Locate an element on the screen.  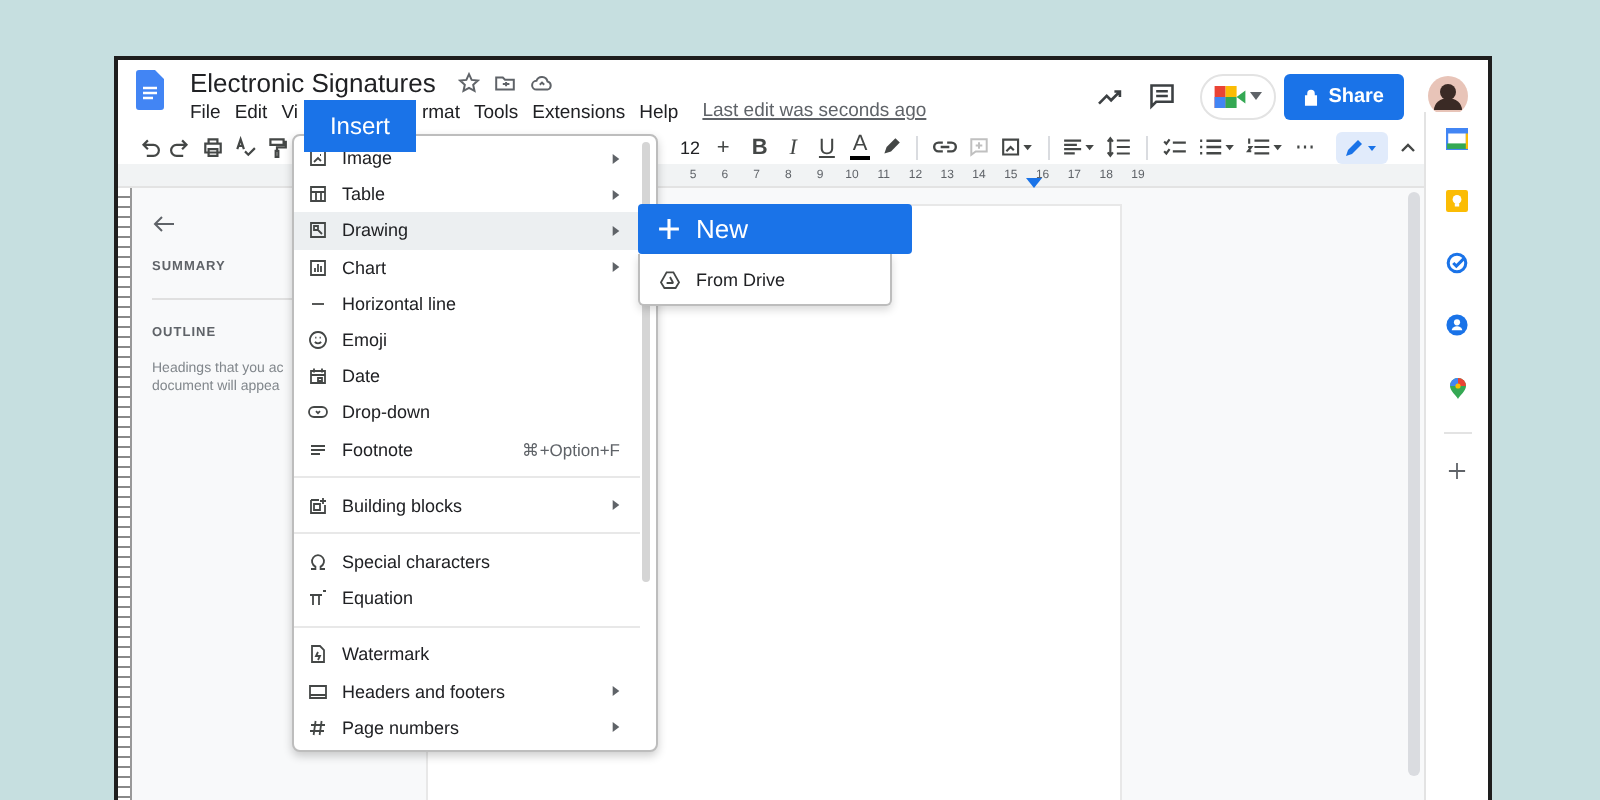
align-icon is located at coordinates (1079, 147).